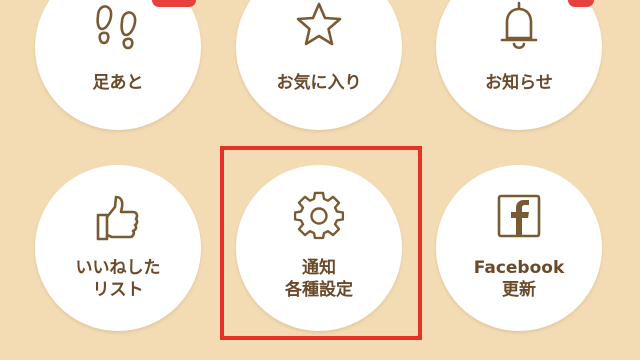  I want to click on notification-settings-button: 通知 各種設定, so click(319, 248).